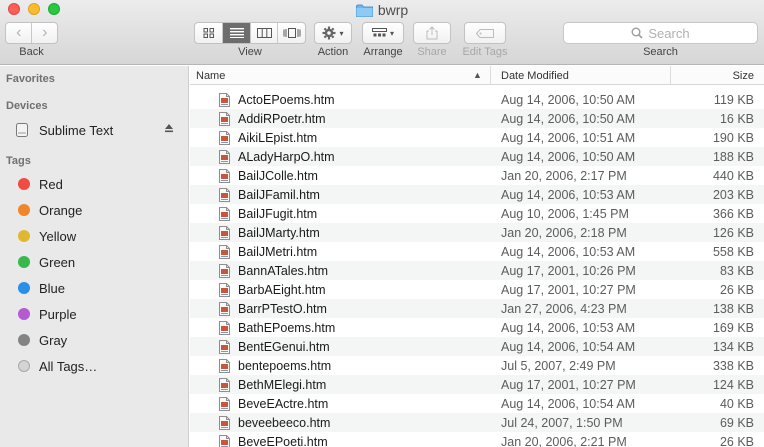 The width and height of the screenshot is (764, 447). Describe the element at coordinates (31, 52) in the screenshot. I see `back-label: Back` at that location.